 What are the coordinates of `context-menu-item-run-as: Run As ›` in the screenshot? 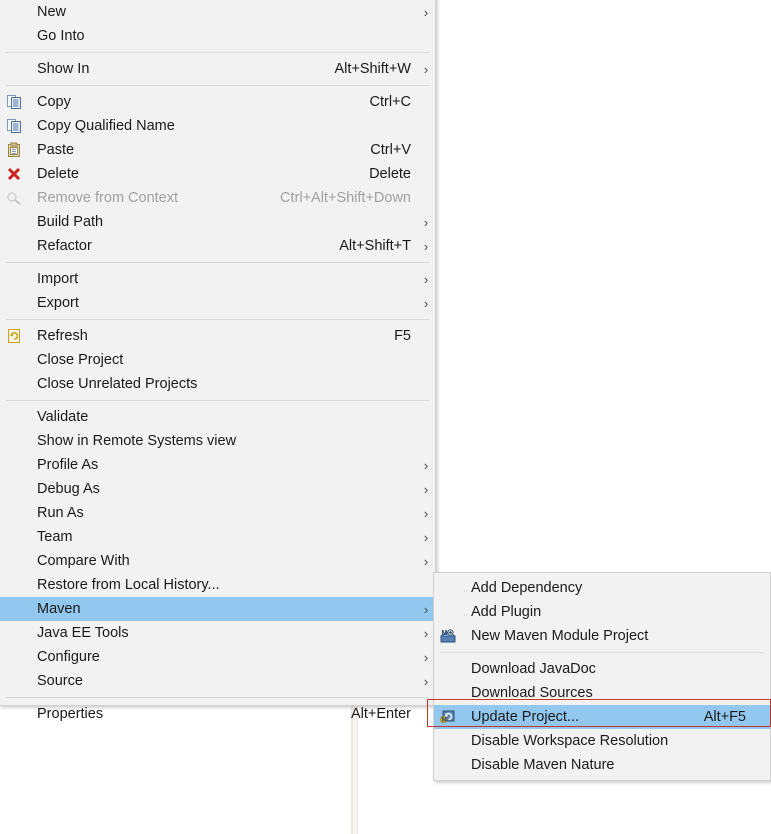 It's located at (217, 513).